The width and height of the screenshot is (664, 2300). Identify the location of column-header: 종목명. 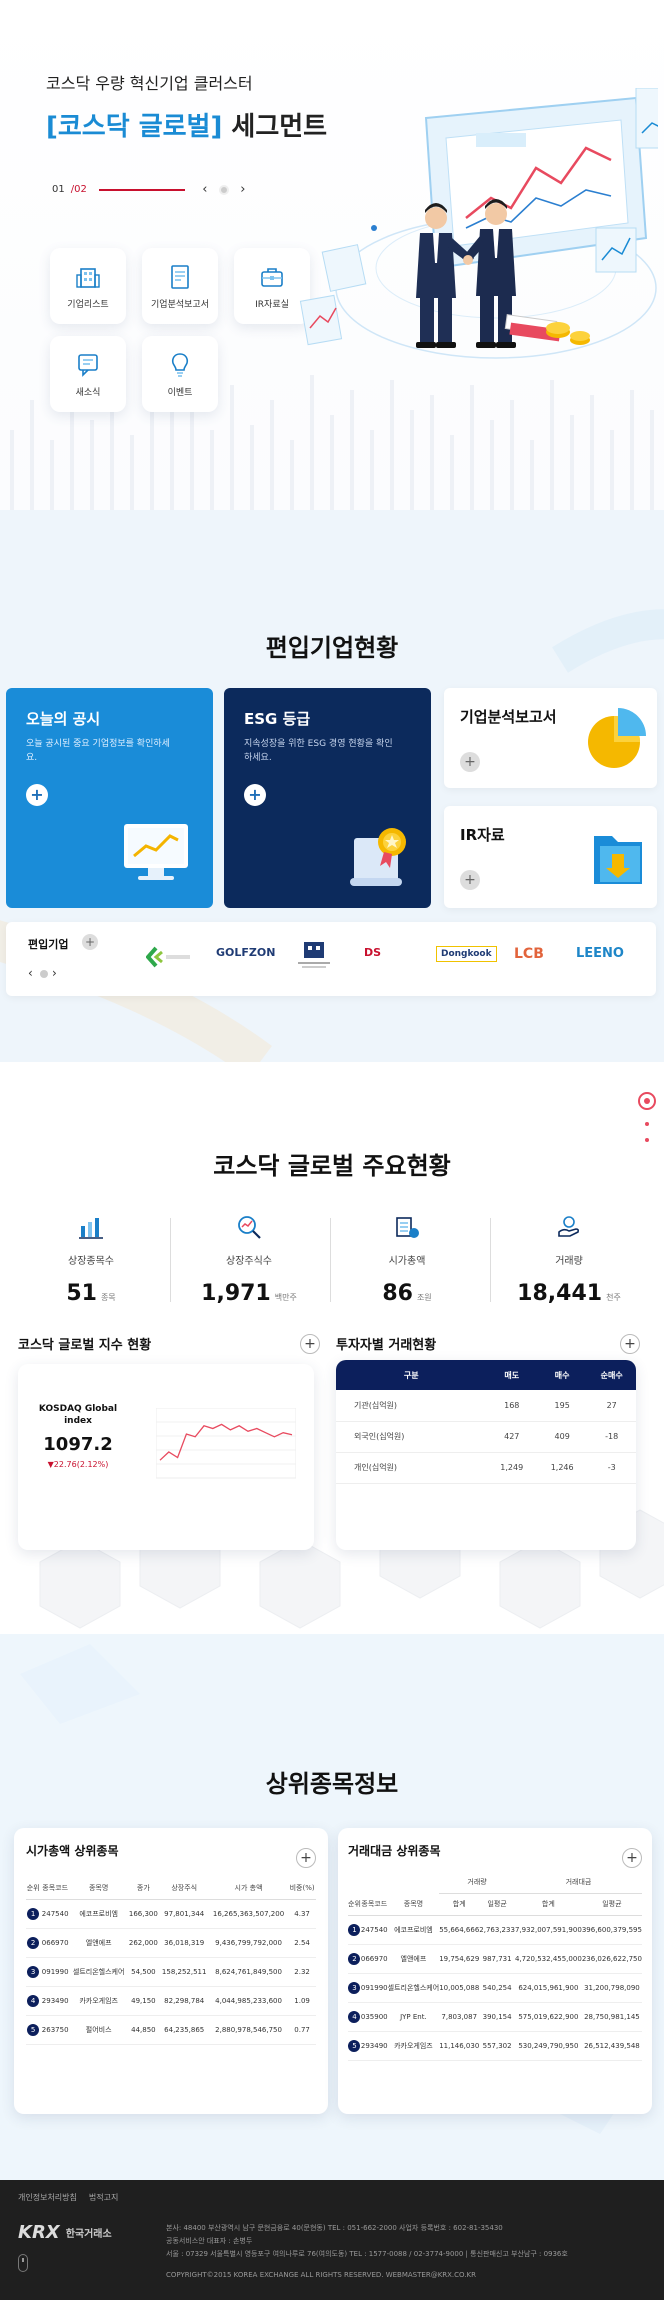
(413, 1904).